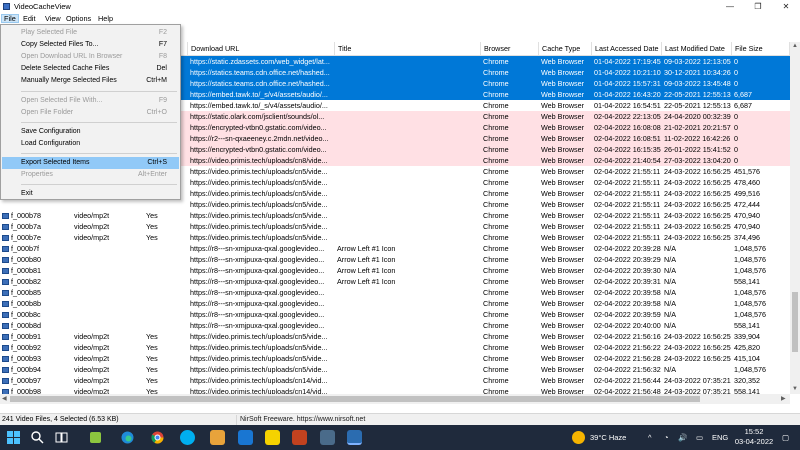  What do you see at coordinates (627, 48) in the screenshot?
I see `column-header-last-accessed: Last Accessed Date` at bounding box center [627, 48].